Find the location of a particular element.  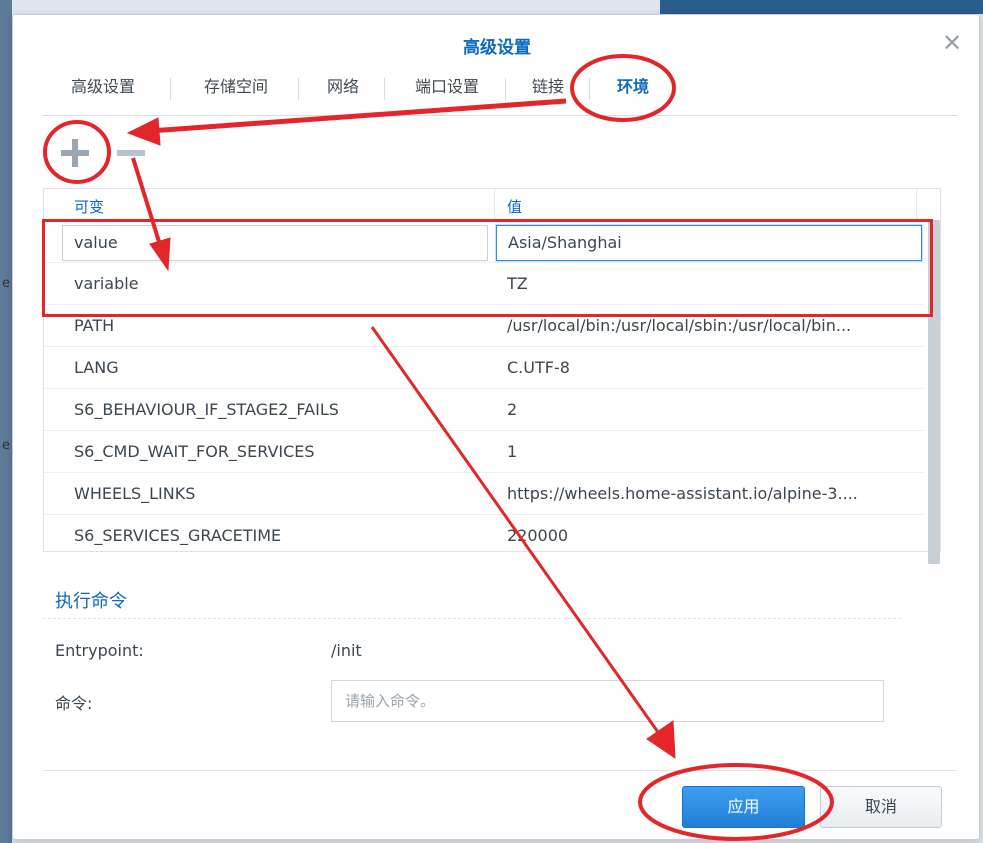

section-divider is located at coordinates (472, 618).